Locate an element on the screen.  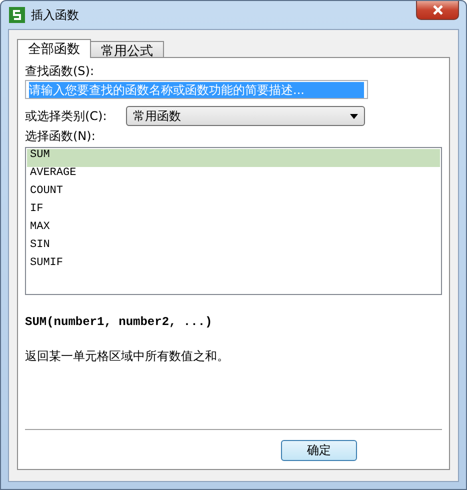
close-icon is located at coordinates (438, 10).